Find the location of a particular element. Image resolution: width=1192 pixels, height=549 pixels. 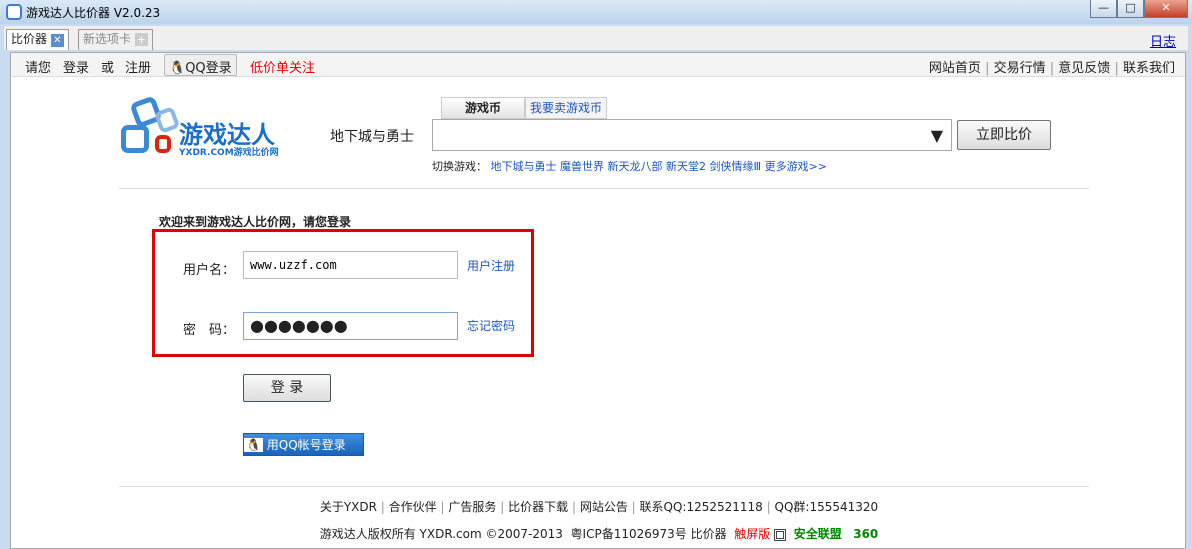

logo-icon is located at coordinates (151, 126).